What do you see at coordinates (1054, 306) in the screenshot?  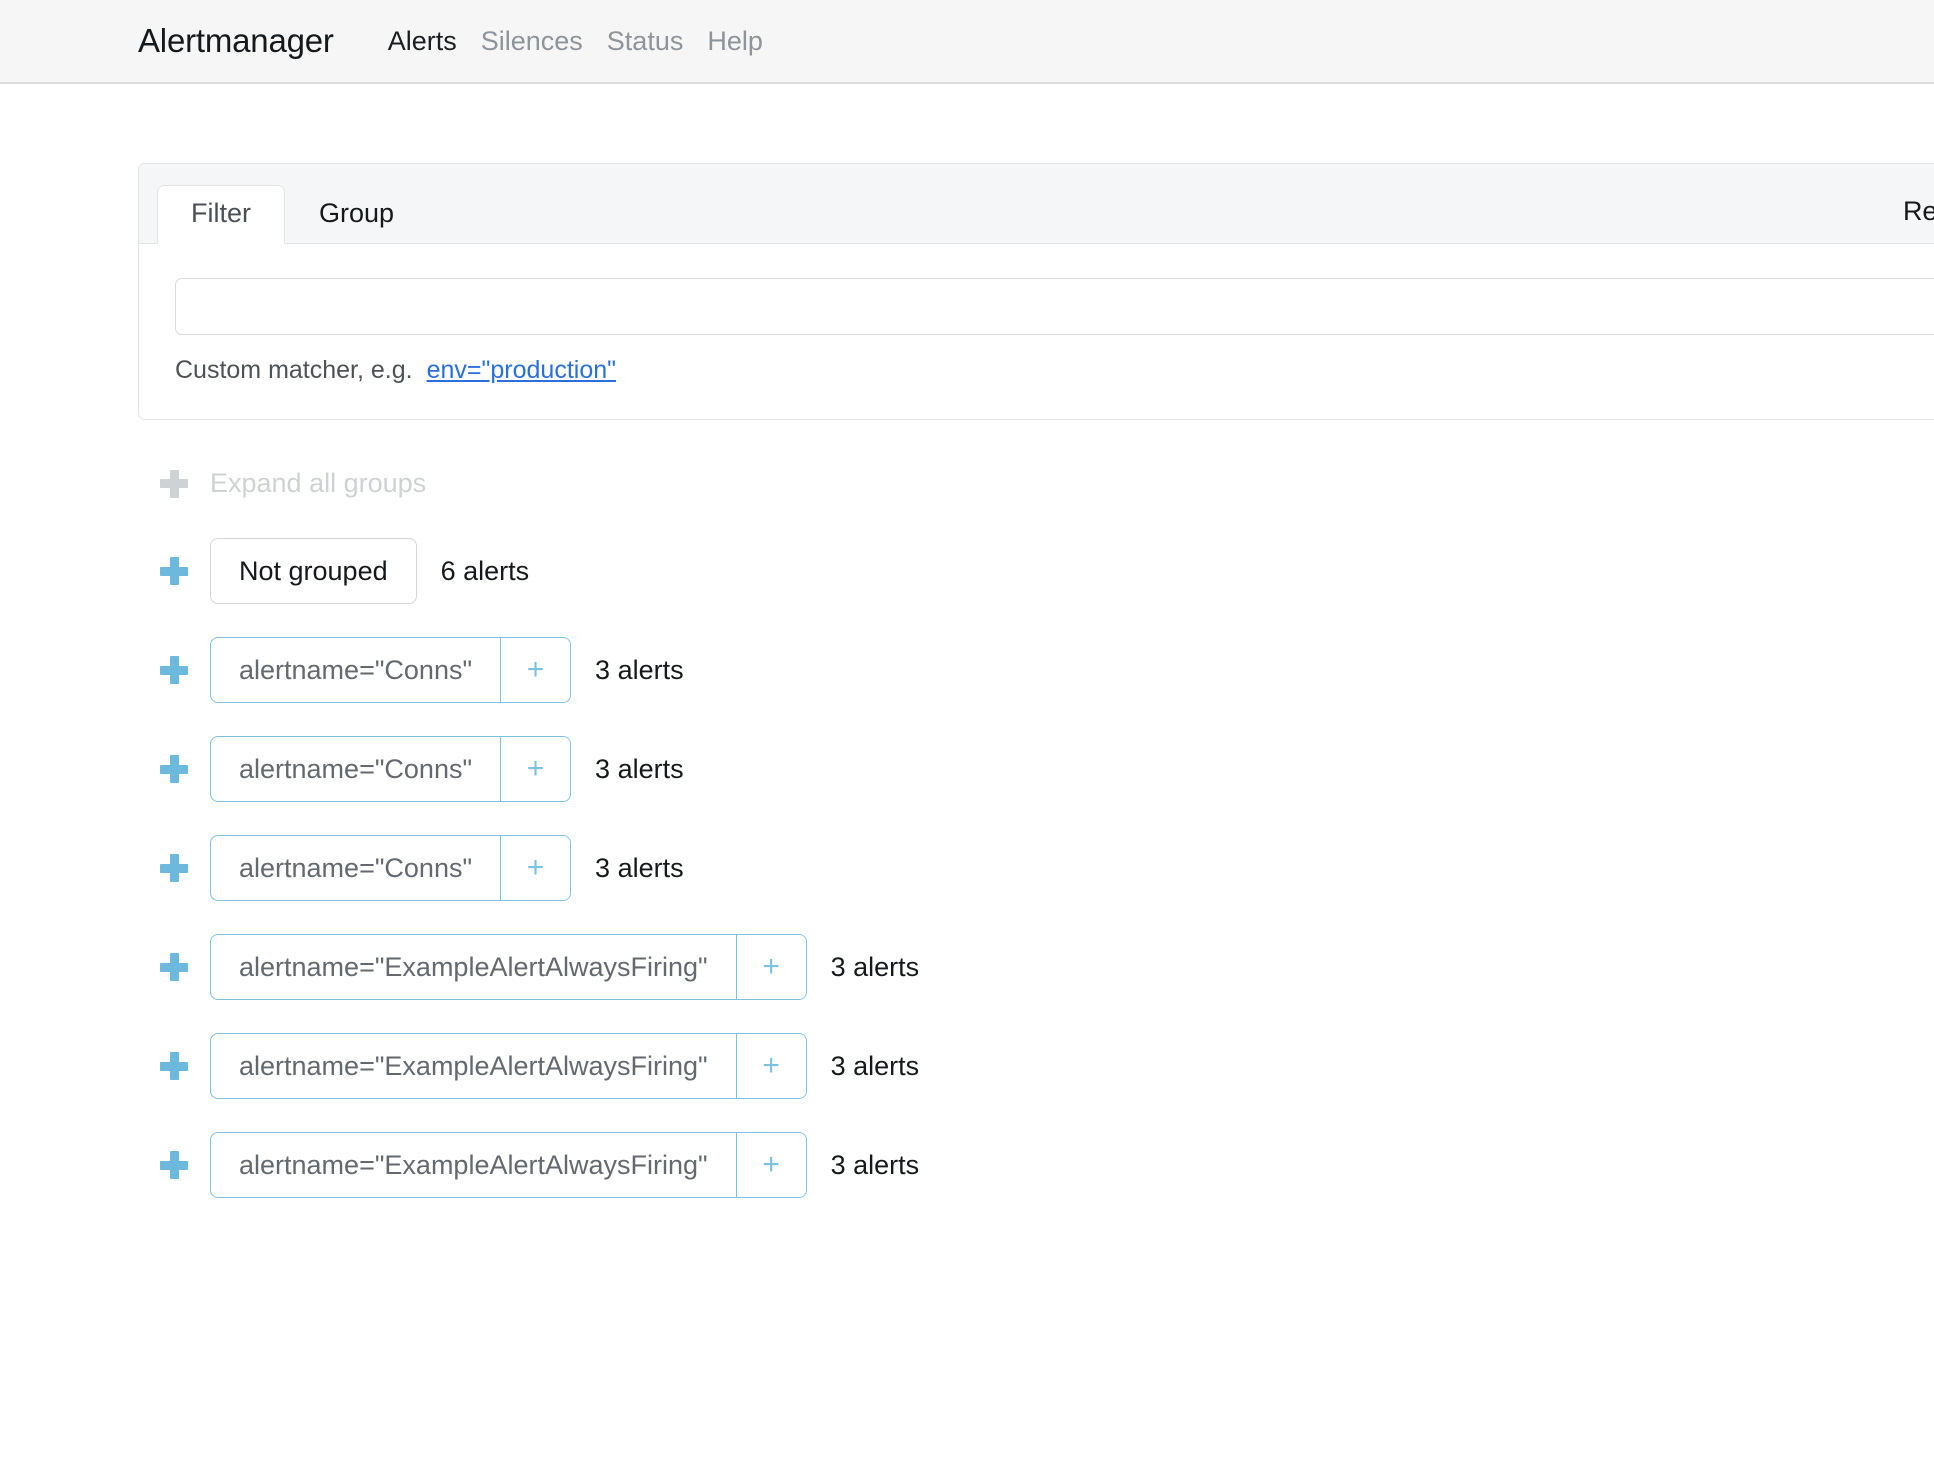 I see `matcher-input` at bounding box center [1054, 306].